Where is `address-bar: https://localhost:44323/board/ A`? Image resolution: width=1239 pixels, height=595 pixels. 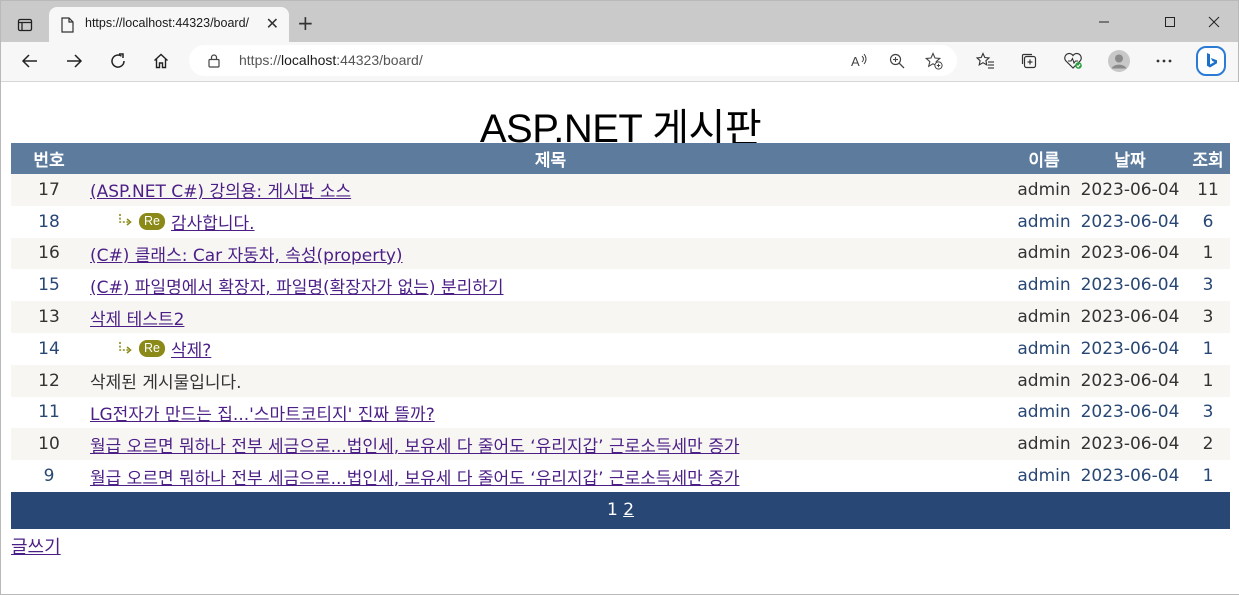 address-bar: https://localhost:44323/board/ A is located at coordinates (573, 60).